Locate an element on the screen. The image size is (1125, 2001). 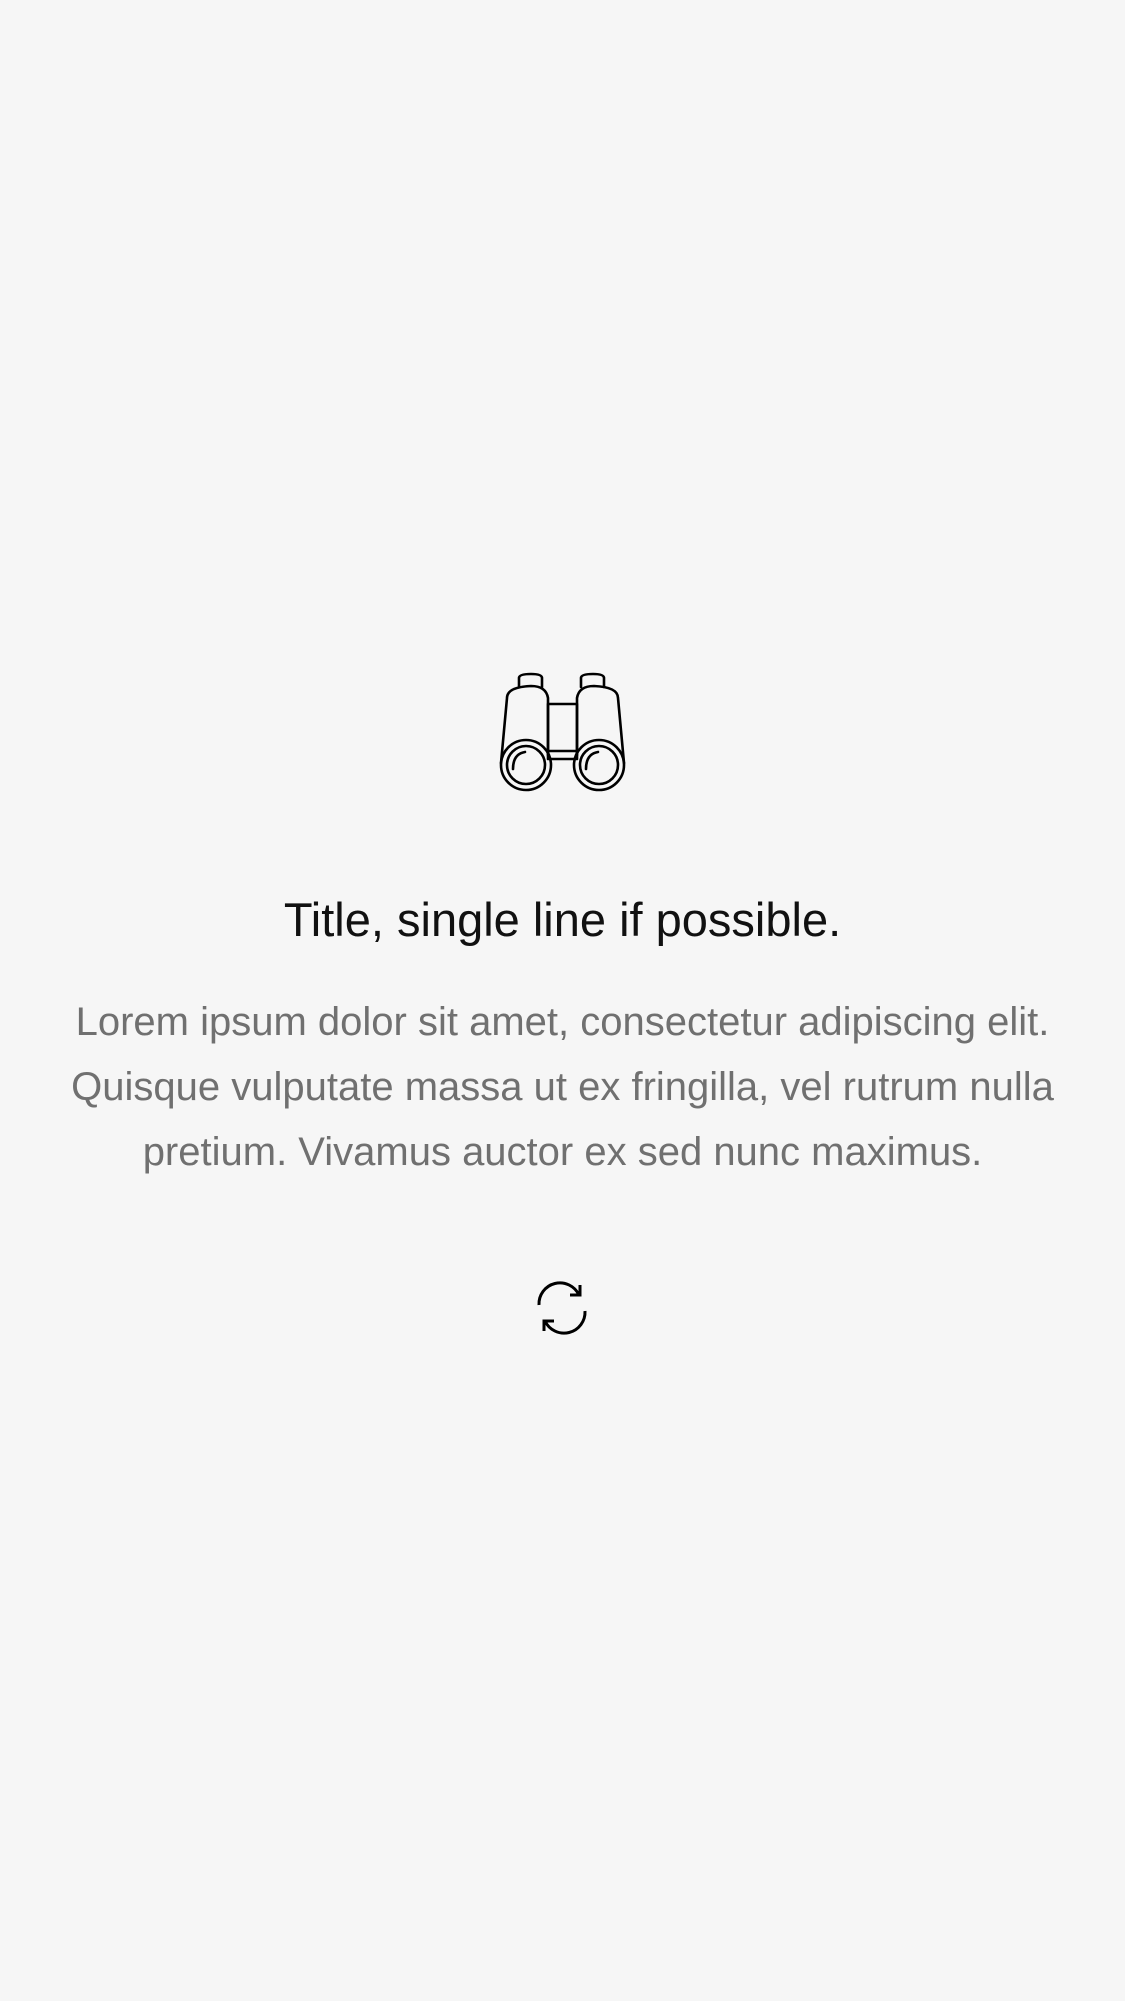
empty-state-title: Title, single line if possible. is located at coordinates (562, 919).